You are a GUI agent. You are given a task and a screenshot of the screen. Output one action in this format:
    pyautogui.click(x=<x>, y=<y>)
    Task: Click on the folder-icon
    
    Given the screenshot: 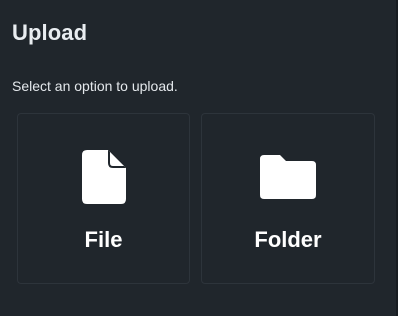 What is the action you would take?
    pyautogui.click(x=288, y=177)
    